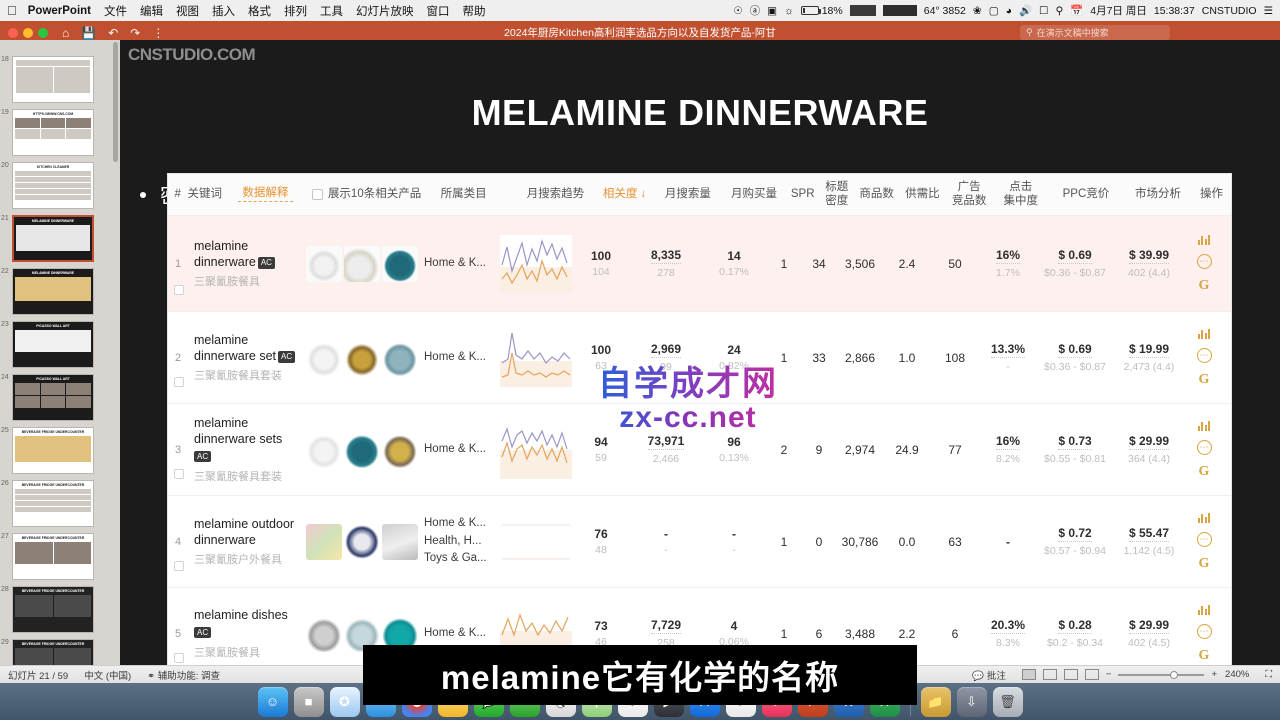  What do you see at coordinates (331, 11) in the screenshot?
I see `menu-item-tools: 工具` at bounding box center [331, 11].